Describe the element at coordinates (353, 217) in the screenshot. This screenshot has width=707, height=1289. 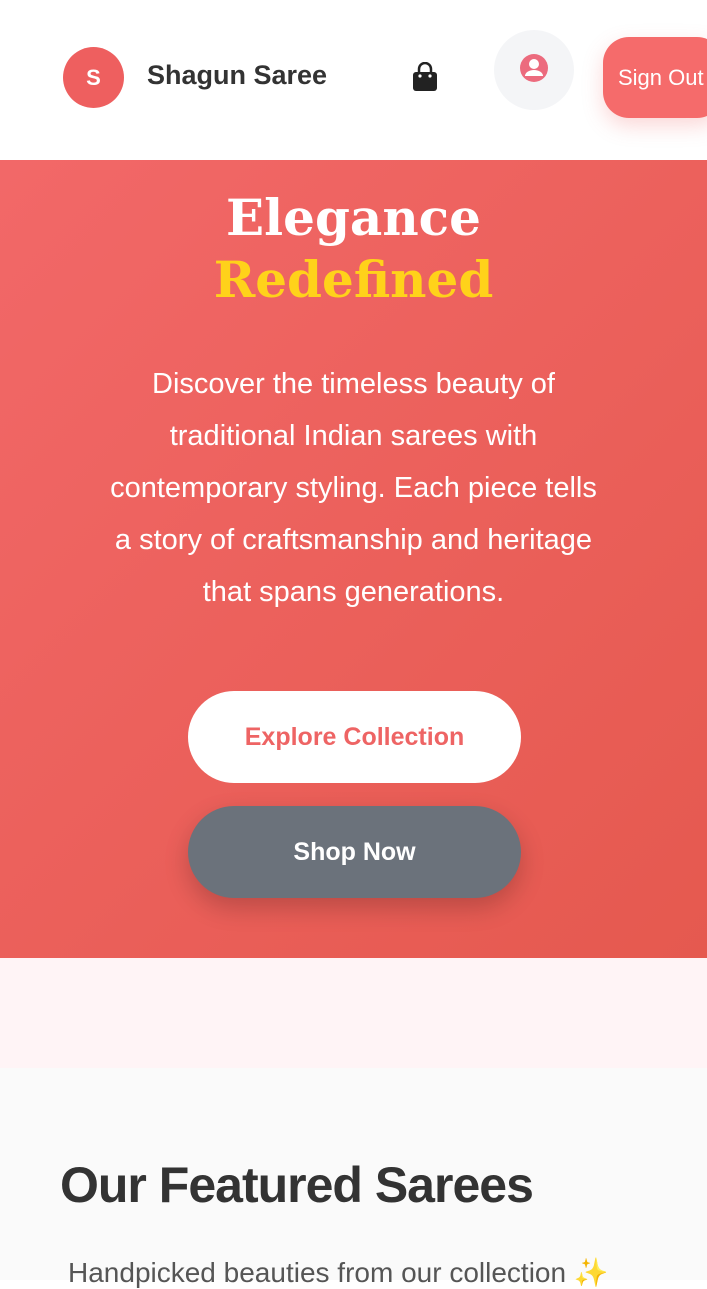
I see `hero-title: Elegance` at that location.